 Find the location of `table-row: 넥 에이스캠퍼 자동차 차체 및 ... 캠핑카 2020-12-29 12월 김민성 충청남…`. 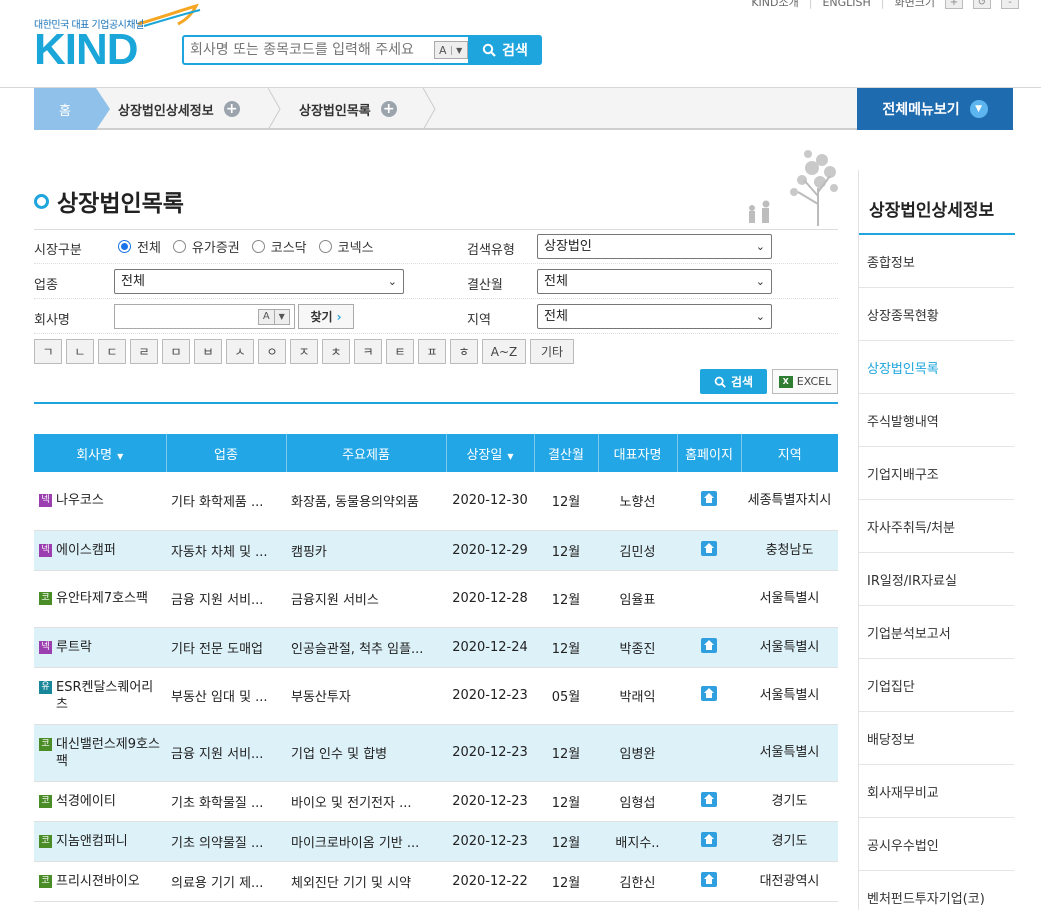

table-row: 넥 에이스캠퍼 자동차 차체 및 ... 캠핑카 2020-12-29 12월 김민성 충청남… is located at coordinates (436, 550).